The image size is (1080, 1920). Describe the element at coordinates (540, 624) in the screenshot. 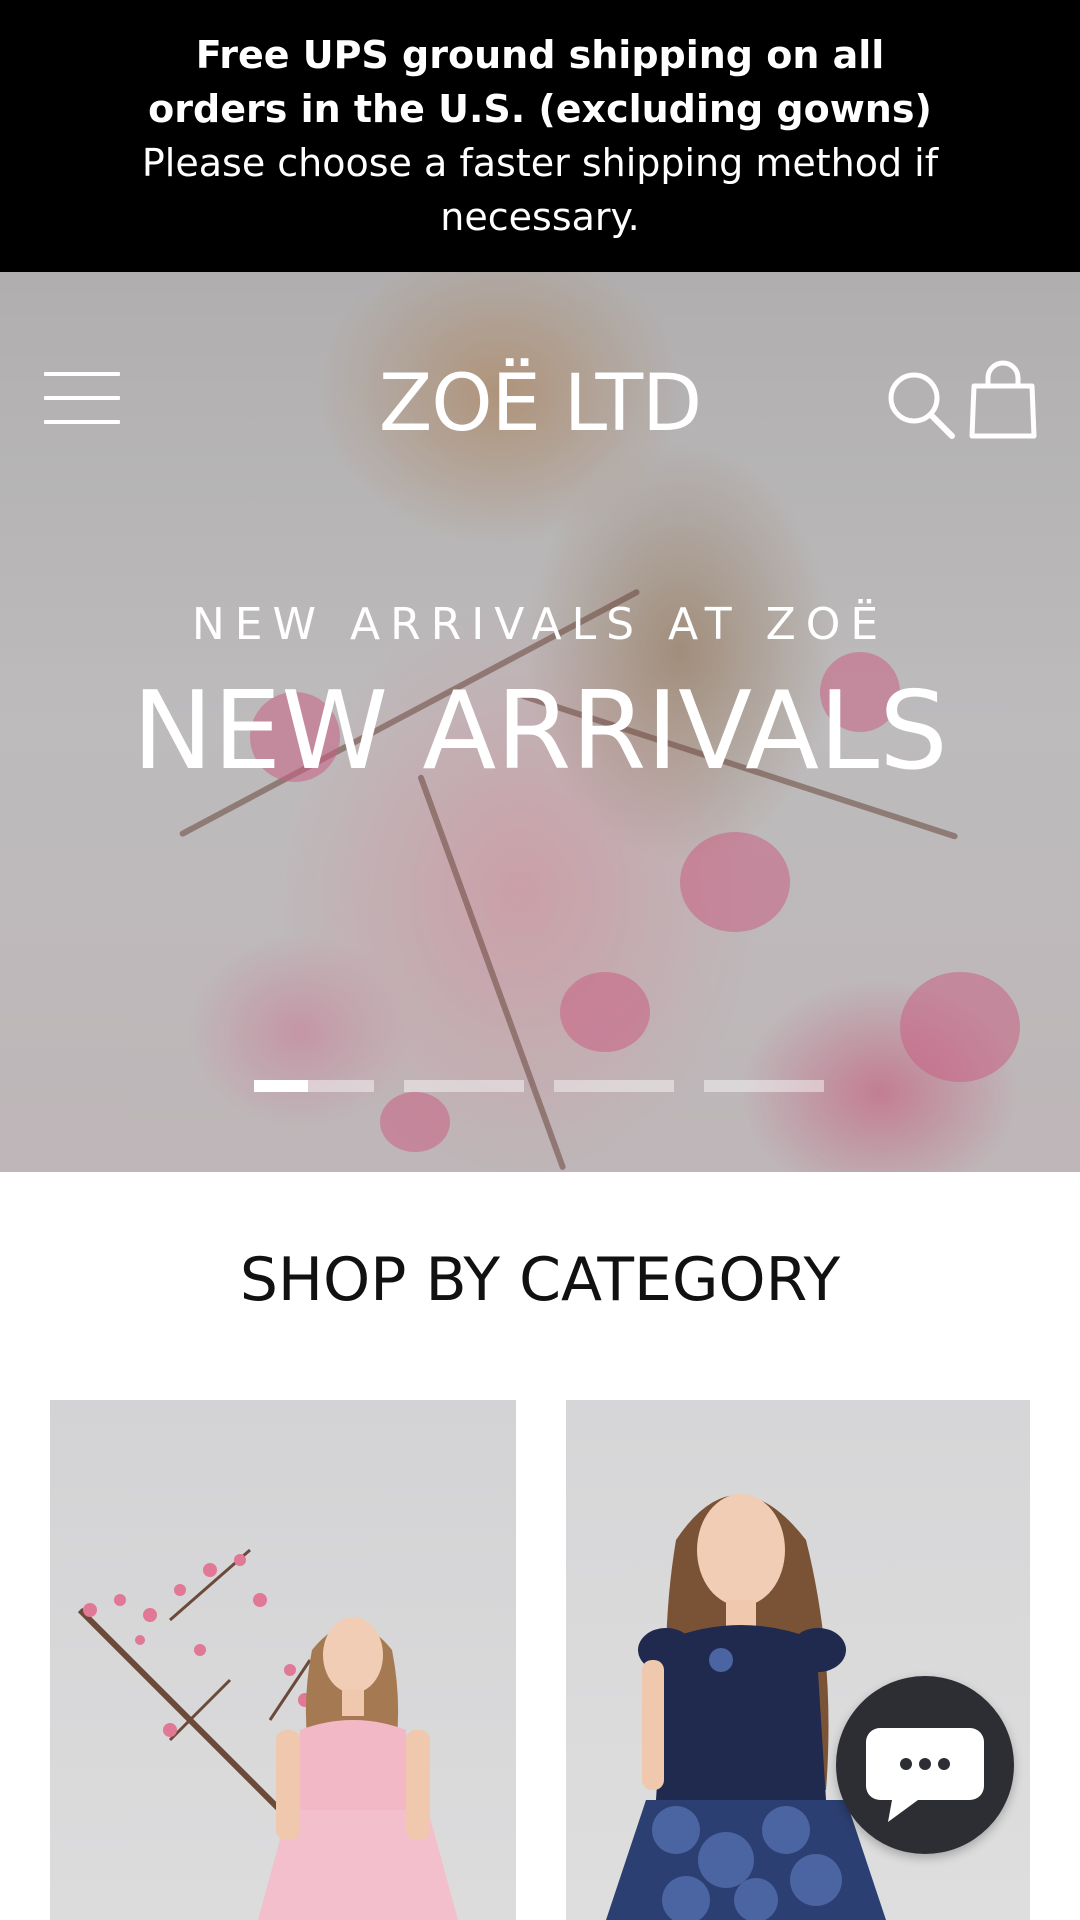

I see `hero-subtitle: NEW ARRIVALS AT ZOË` at that location.